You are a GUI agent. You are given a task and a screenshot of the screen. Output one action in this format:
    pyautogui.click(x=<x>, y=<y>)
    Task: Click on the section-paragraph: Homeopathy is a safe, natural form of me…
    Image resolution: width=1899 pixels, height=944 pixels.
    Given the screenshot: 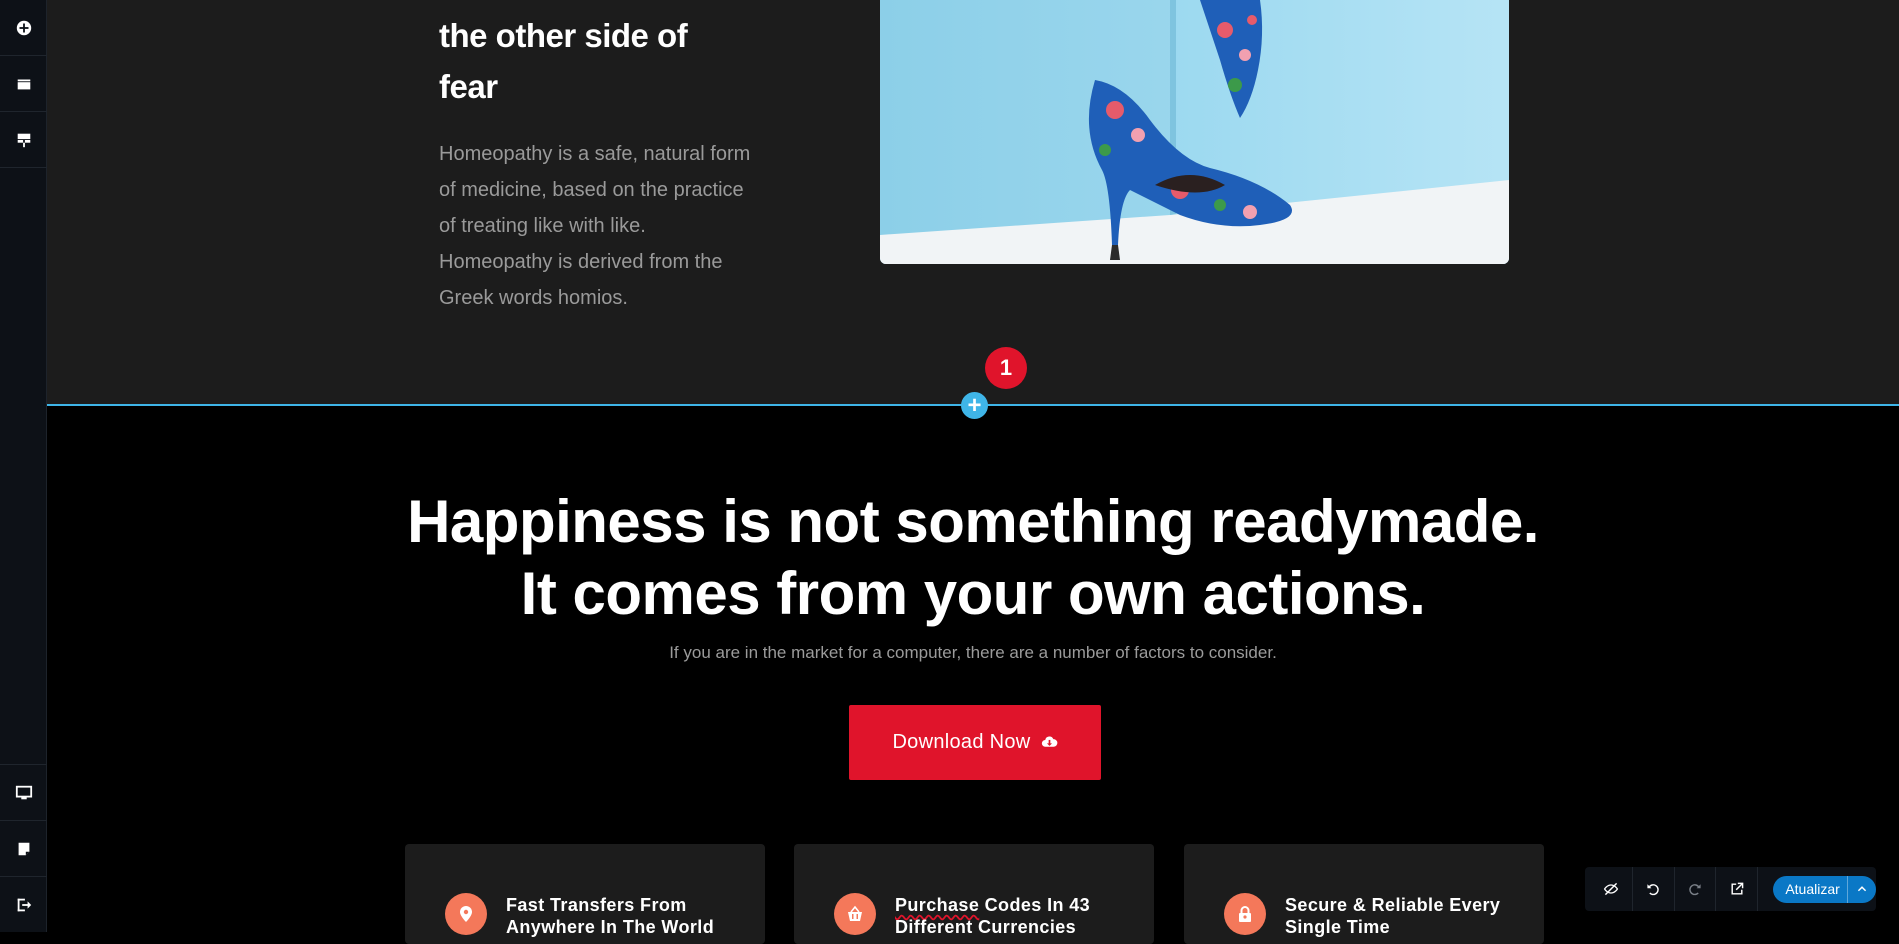 What is the action you would take?
    pyautogui.click(x=595, y=226)
    